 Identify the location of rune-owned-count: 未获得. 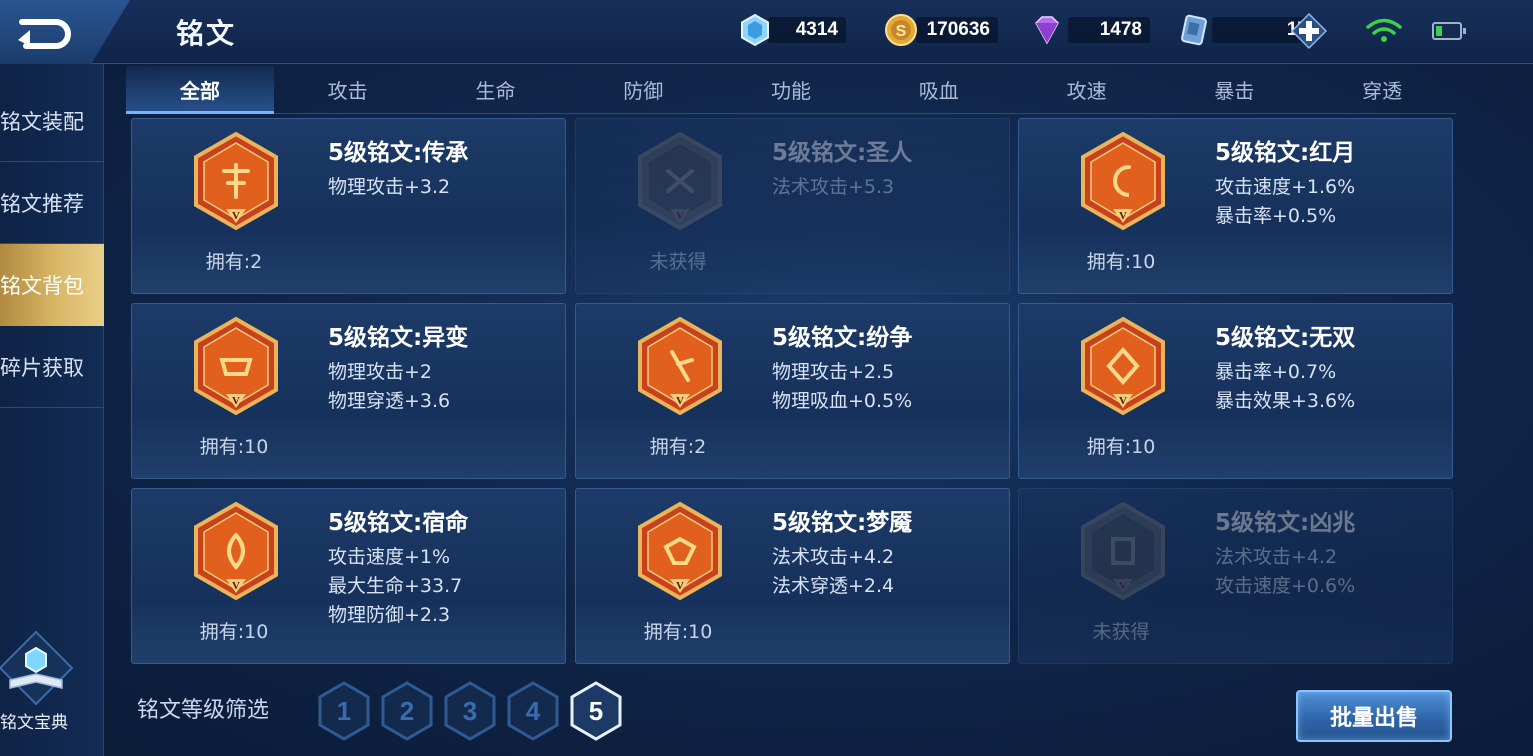
(1121, 632).